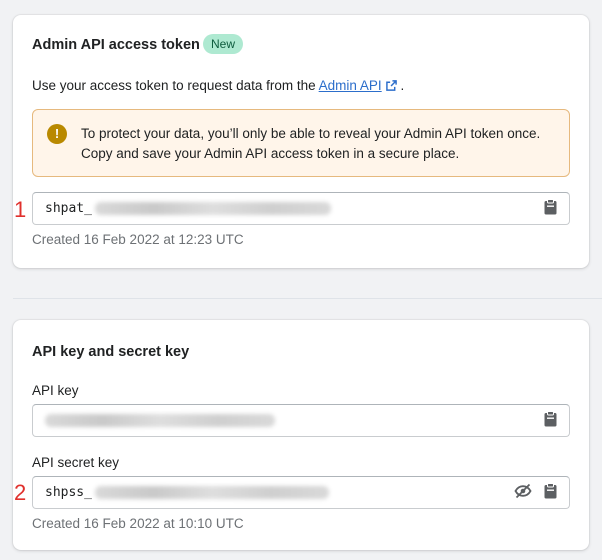 Image resolution: width=602 pixels, height=560 pixels. I want to click on copy-secret-key-button, so click(550, 493).